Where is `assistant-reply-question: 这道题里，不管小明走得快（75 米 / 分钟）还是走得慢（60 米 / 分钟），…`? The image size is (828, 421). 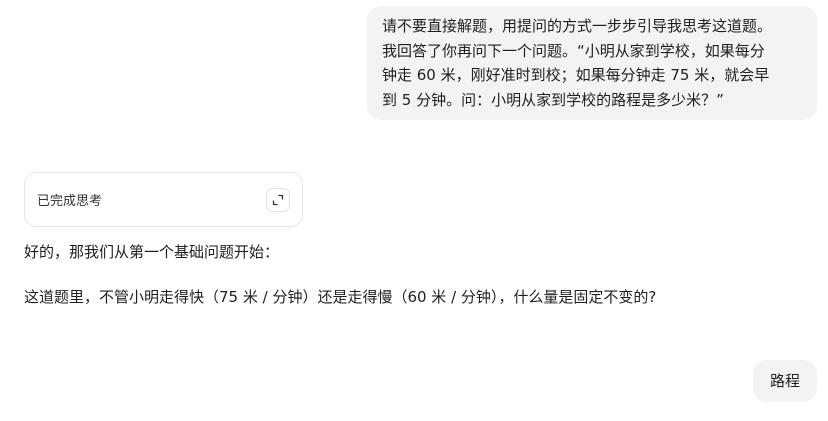
assistant-reply-question: 这道题里，不管小明走得快（75 米 / 分钟）还是走得慢（60 米 / 分钟），… is located at coordinates (340, 297).